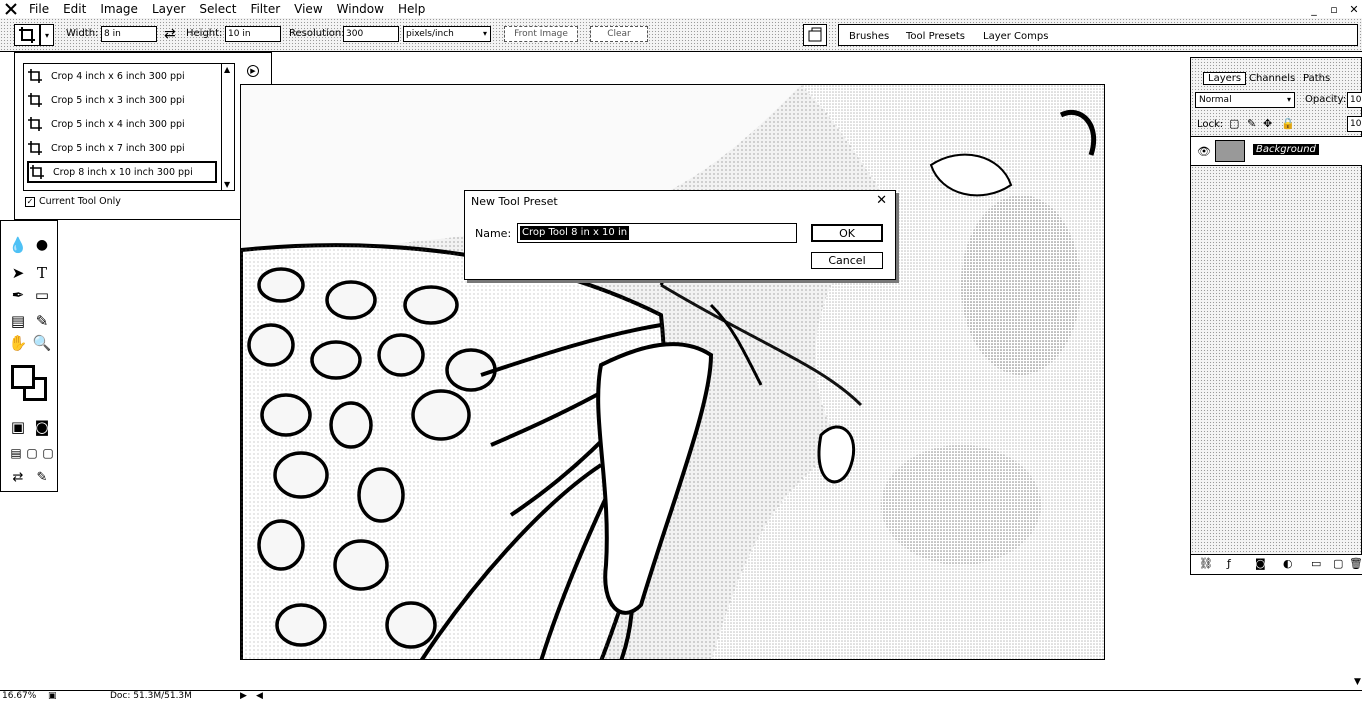  Describe the element at coordinates (430, 34) in the screenshot. I see `resolution-unit-value: pixels/inch` at that location.